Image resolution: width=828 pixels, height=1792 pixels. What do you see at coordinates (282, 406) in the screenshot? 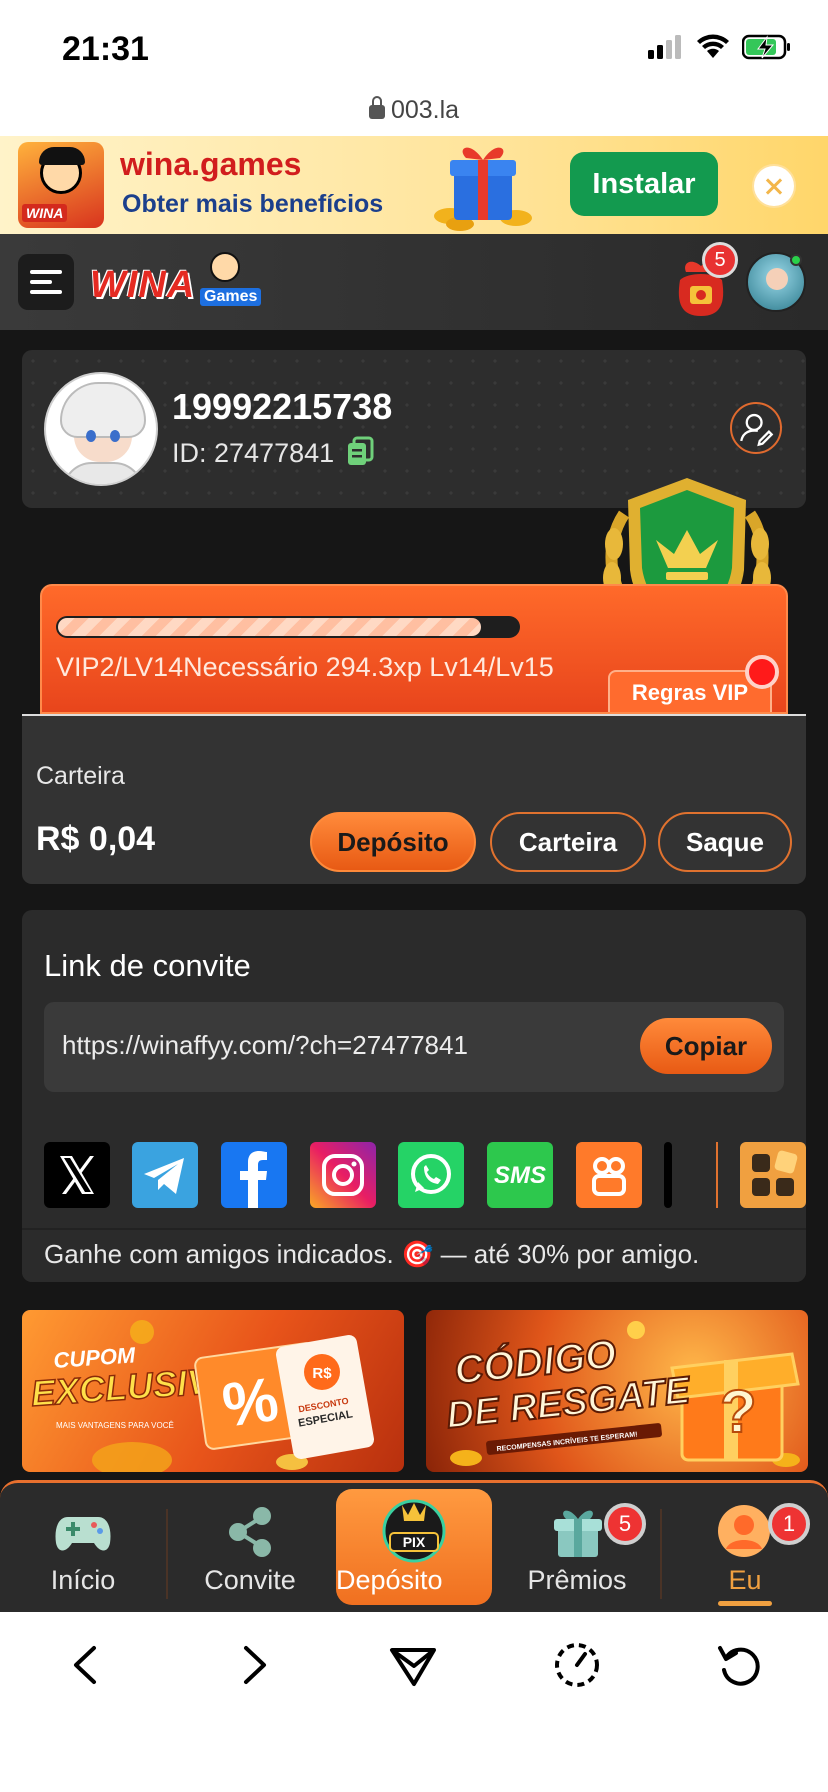
I see `profile-name: 19992215738` at bounding box center [282, 406].